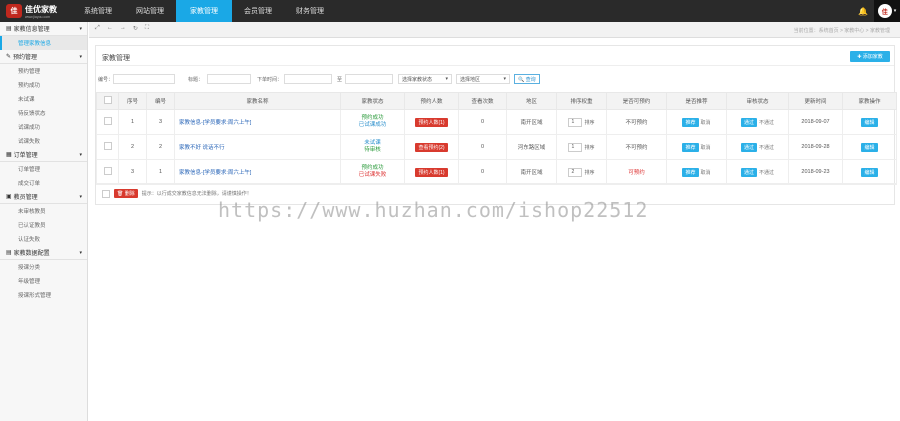 The width and height of the screenshot is (900, 421). I want to click on title-input, so click(229, 79).